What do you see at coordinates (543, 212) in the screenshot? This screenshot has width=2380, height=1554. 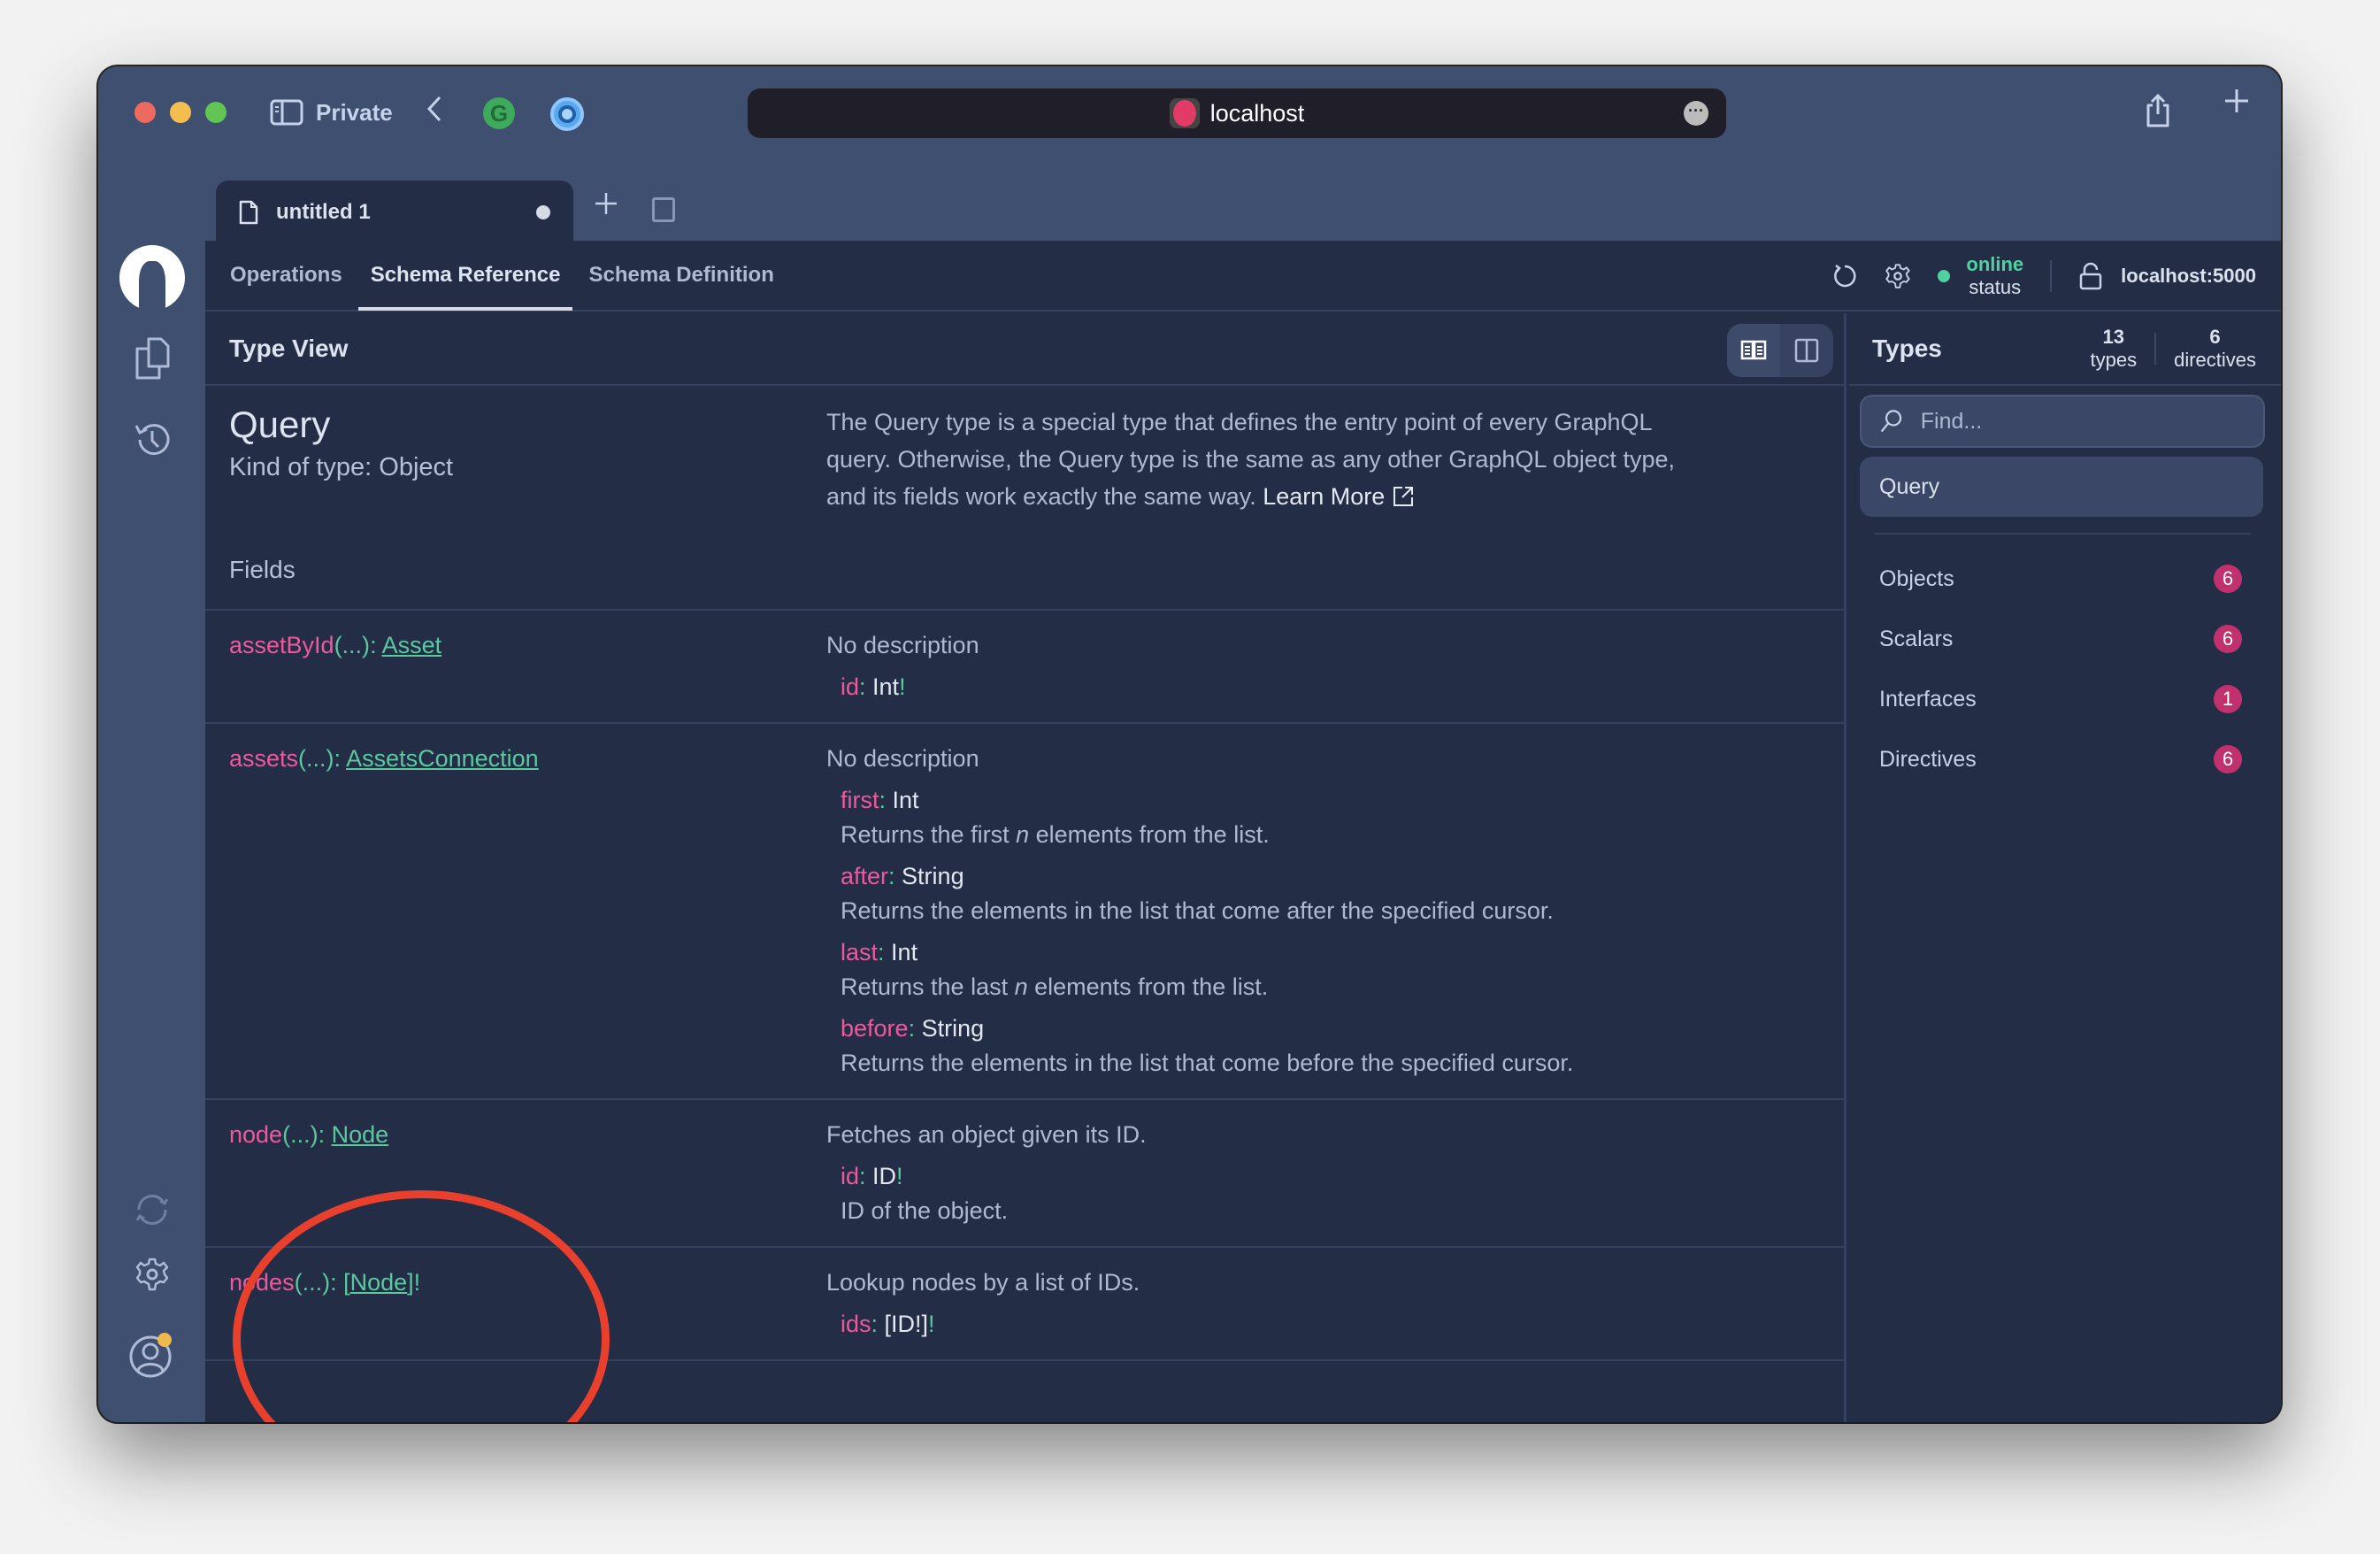 I see `unsaved-indicator` at bounding box center [543, 212].